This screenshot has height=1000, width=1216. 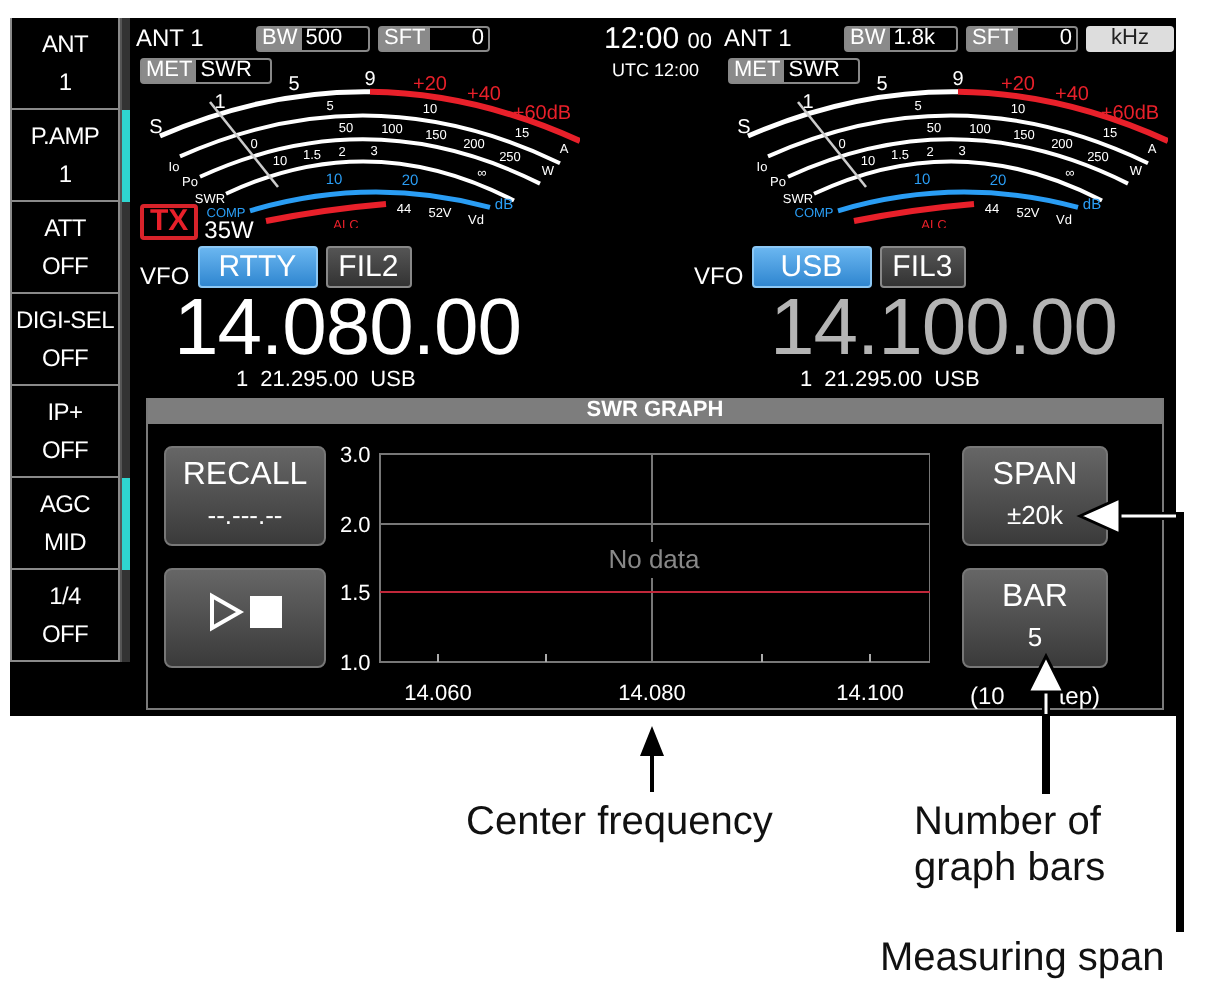 I want to click on axis-label: 14.080, so click(x=652, y=694).